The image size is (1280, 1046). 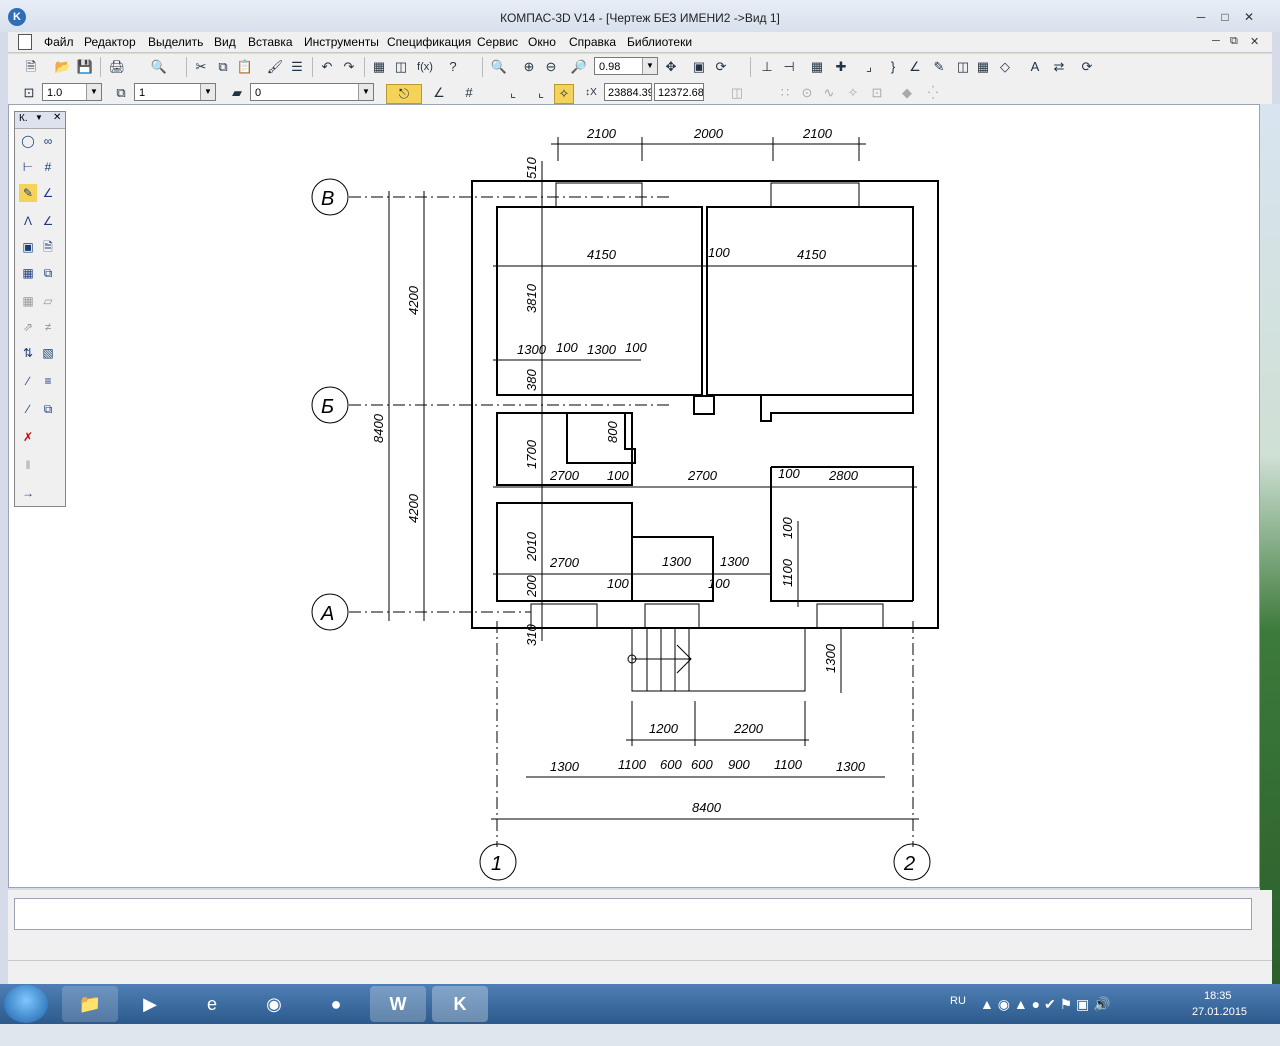 I want to click on open-file-icon: 📂, so click(x=63, y=67).